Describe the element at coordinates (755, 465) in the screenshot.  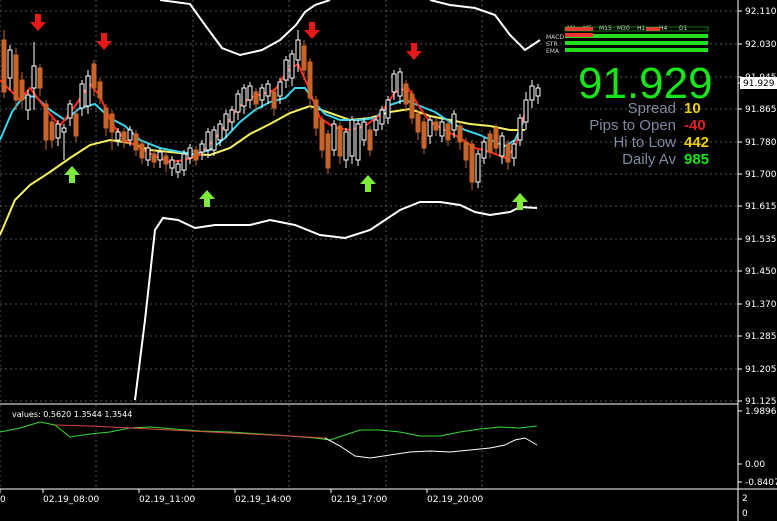
I see `indicator-tick-label: 0.00` at that location.